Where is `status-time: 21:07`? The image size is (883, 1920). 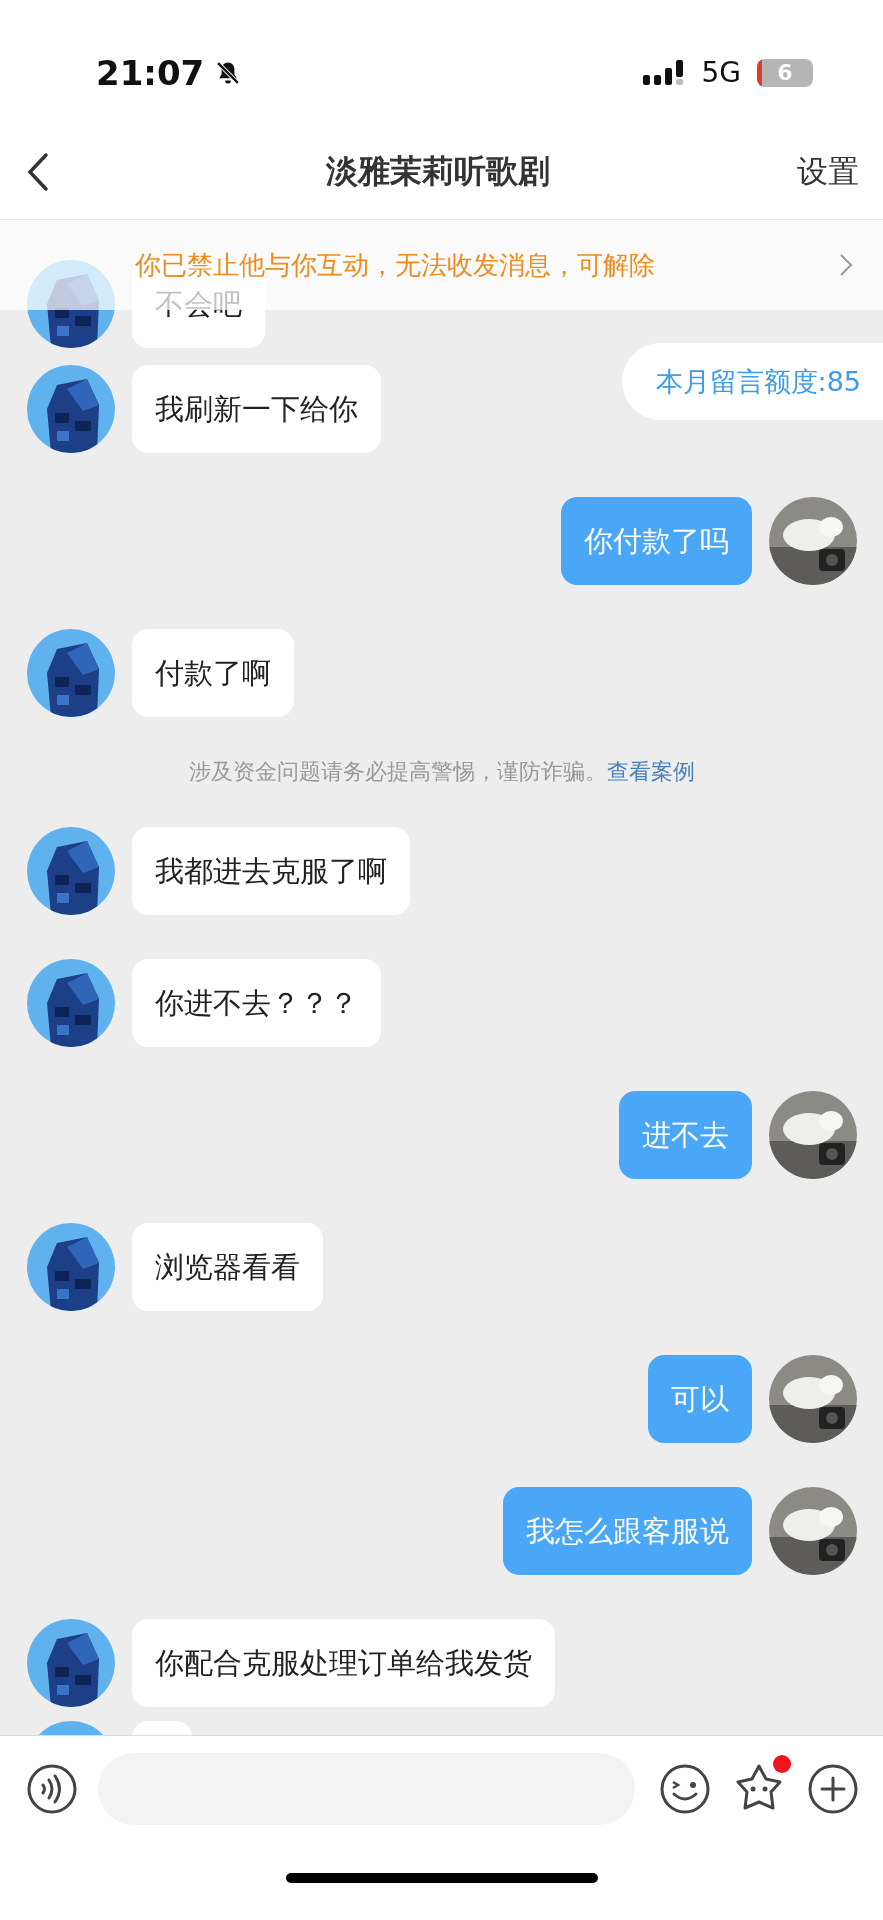
status-time: 21:07 is located at coordinates (150, 72).